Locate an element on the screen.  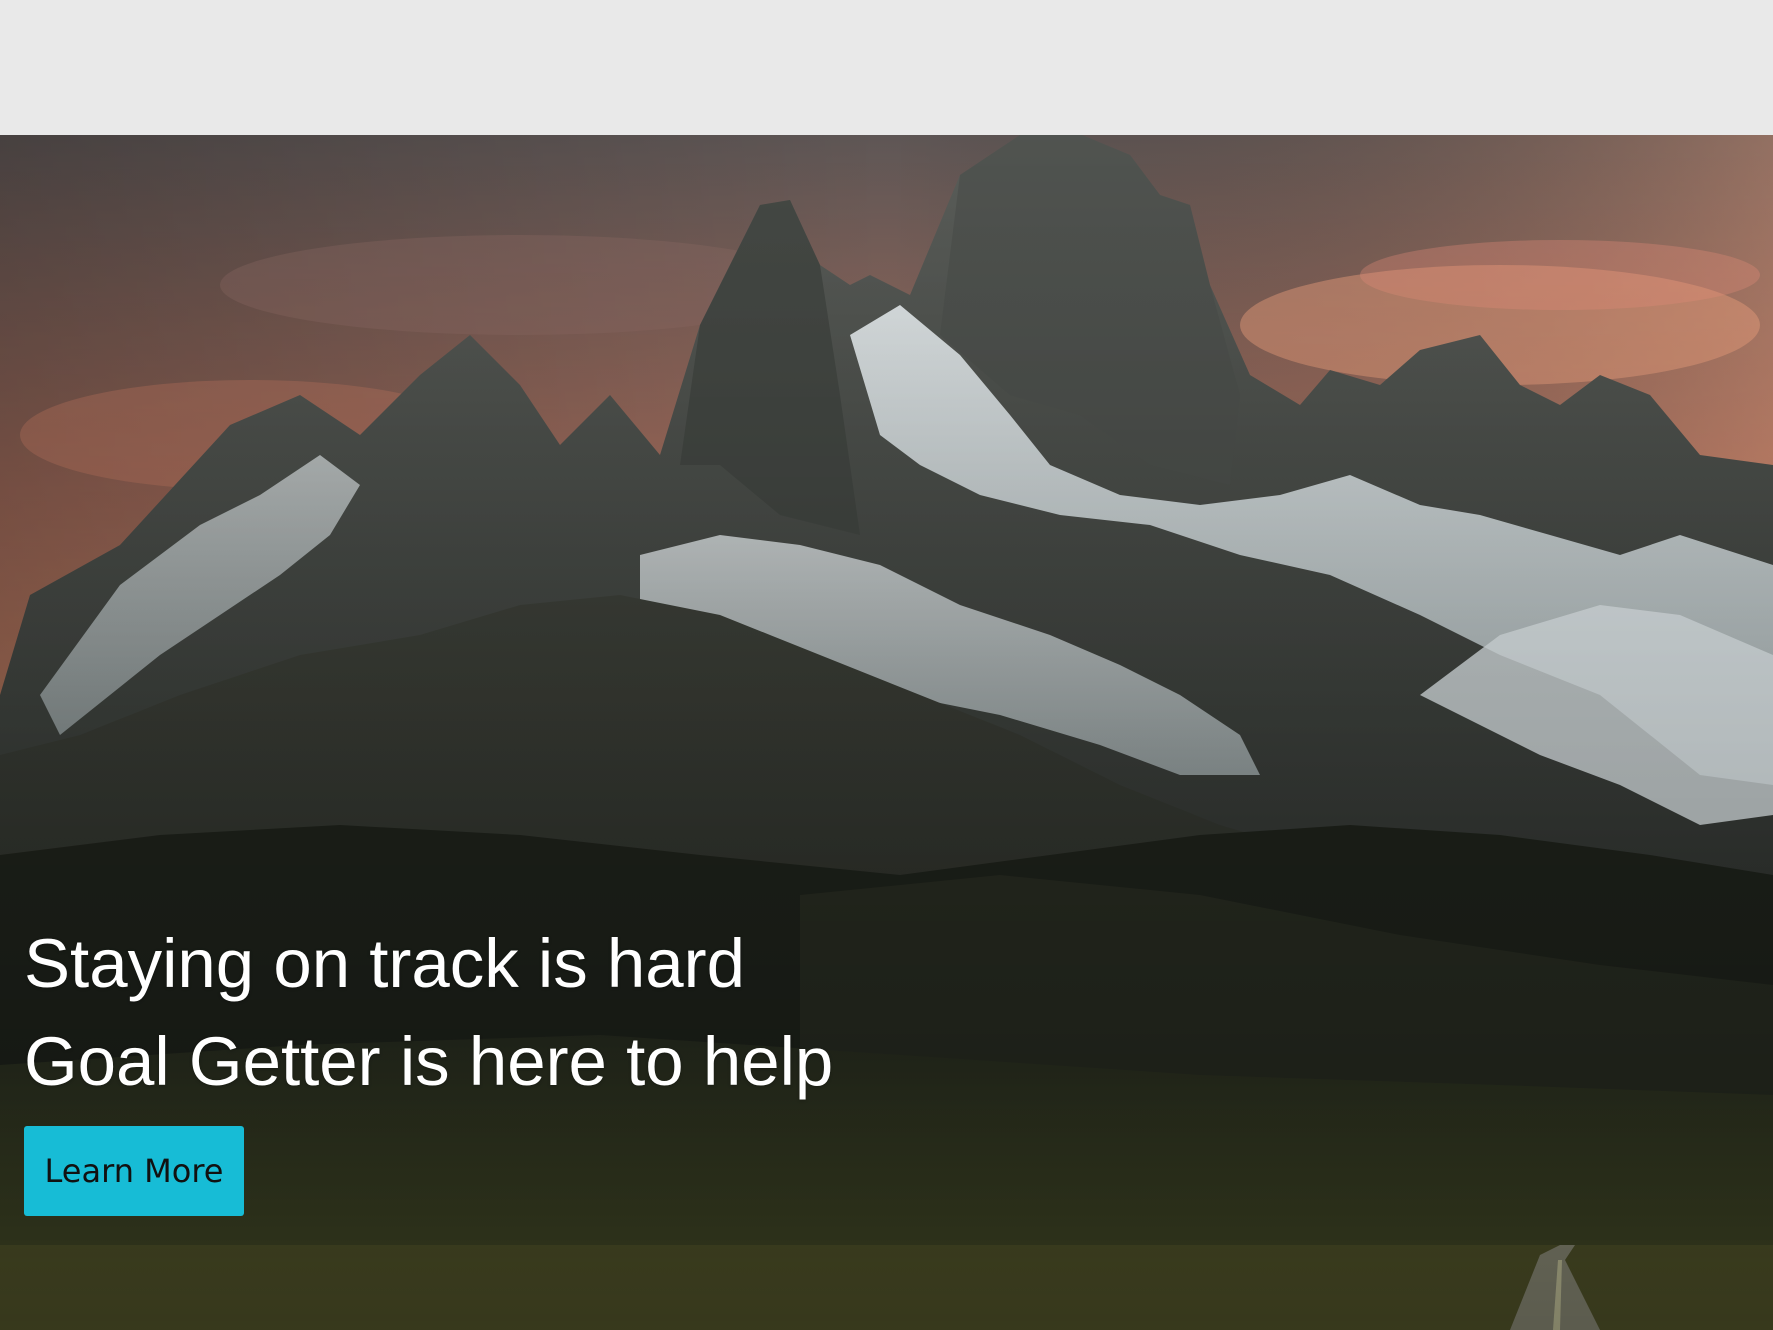
hero-headline-line-2: Goal Getter is here to help is located at coordinates (429, 1061).